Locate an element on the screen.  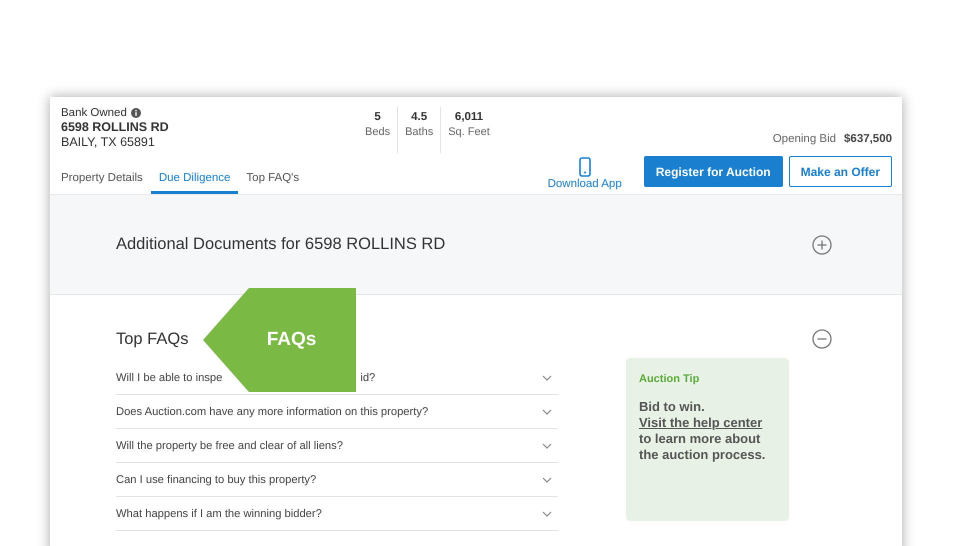
download-app-button: Download App is located at coordinates (585, 173).